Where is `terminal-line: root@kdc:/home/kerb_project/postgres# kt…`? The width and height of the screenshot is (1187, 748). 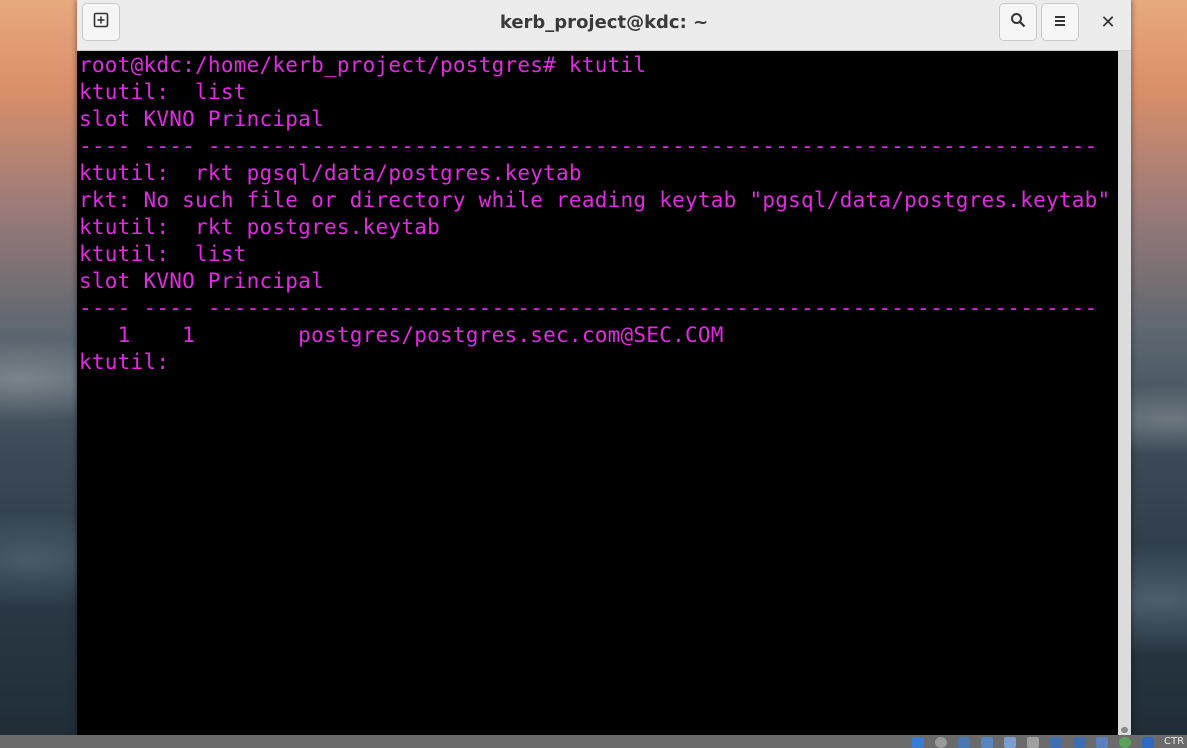 terminal-line: root@kdc:/home/kerb_project/postgres# kt… is located at coordinates (363, 65).